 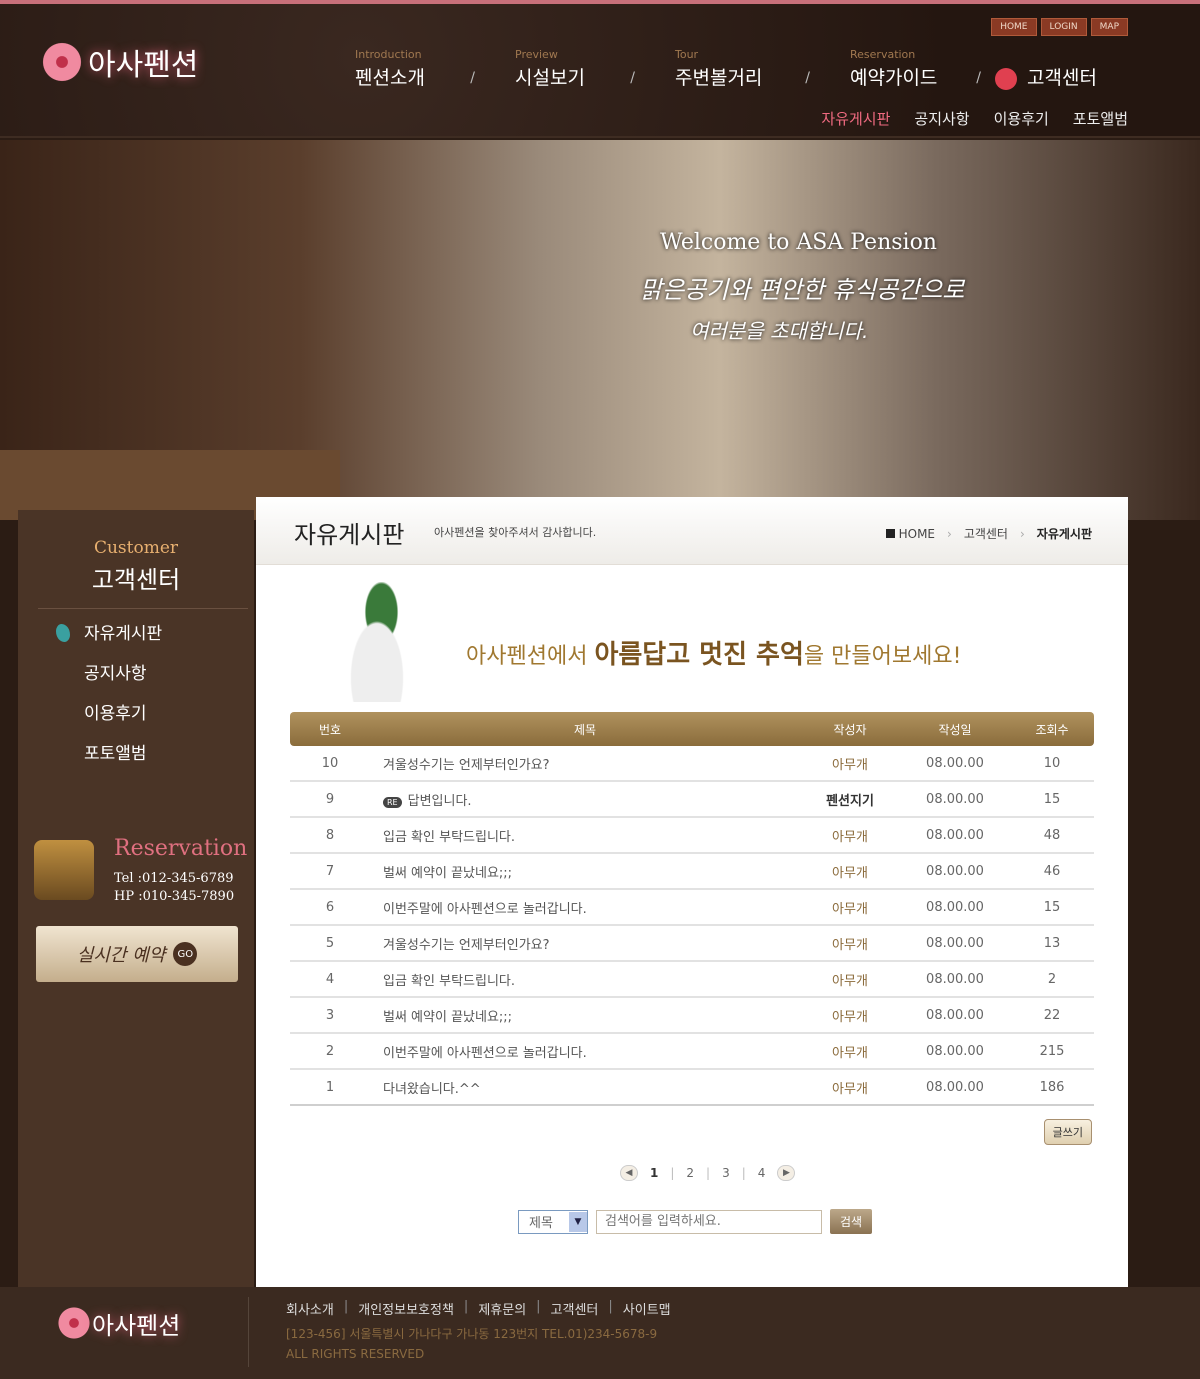 I want to click on table-row: 8 입금 확인 부탁드립니다. 아무개 08.00.00 48, so click(x=692, y=836).